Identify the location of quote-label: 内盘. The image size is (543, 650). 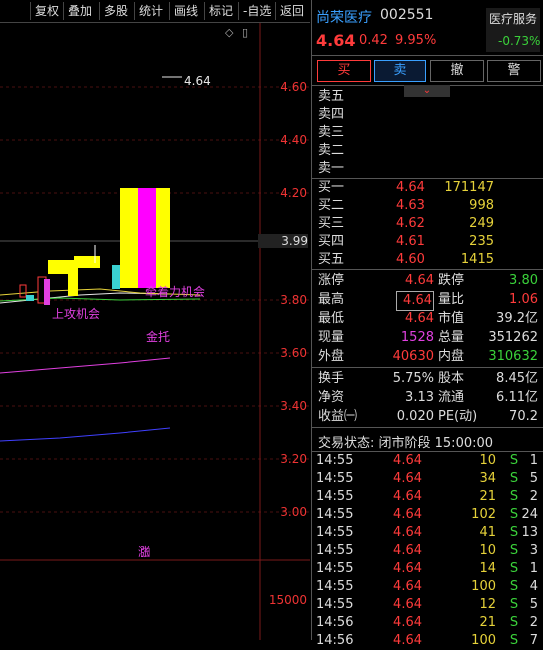
(451, 356).